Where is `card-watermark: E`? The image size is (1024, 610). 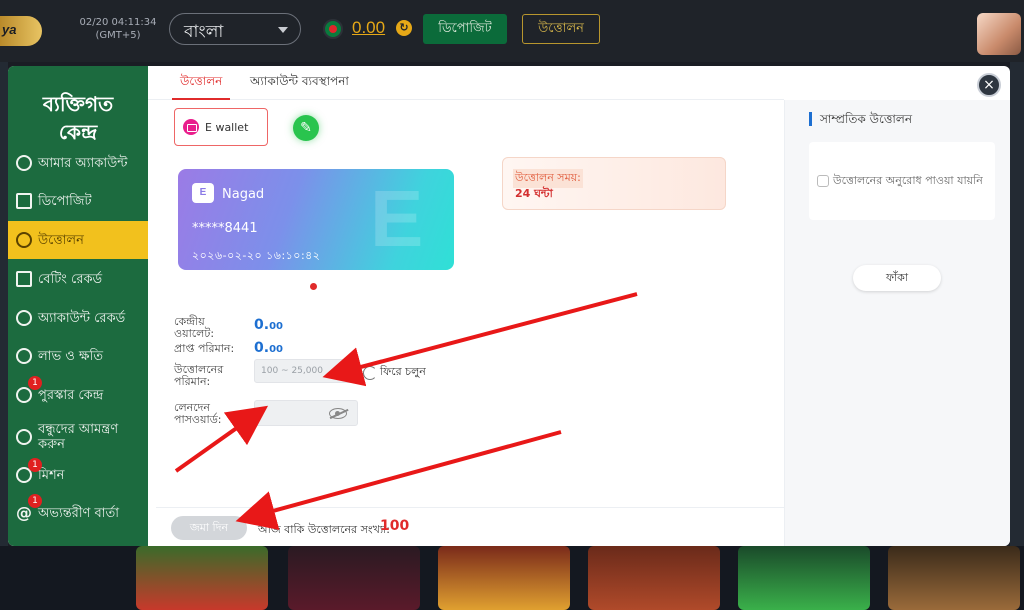
card-watermark: E is located at coordinates (397, 218).